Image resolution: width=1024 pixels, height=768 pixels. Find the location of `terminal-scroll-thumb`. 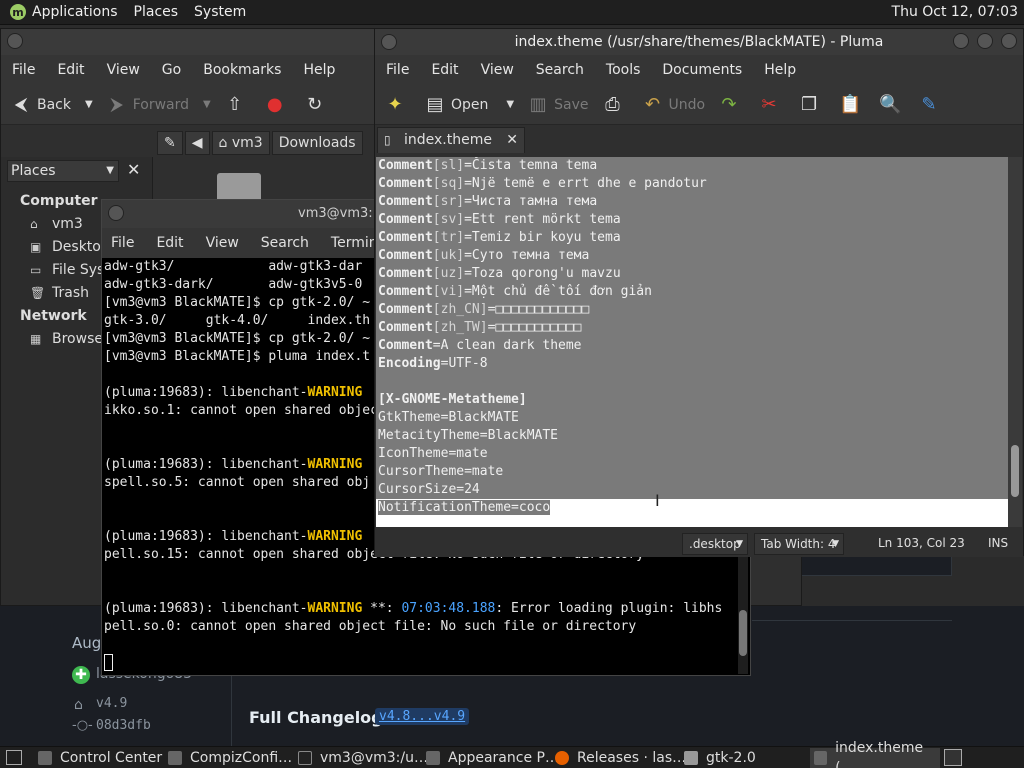

terminal-scroll-thumb is located at coordinates (743, 633).